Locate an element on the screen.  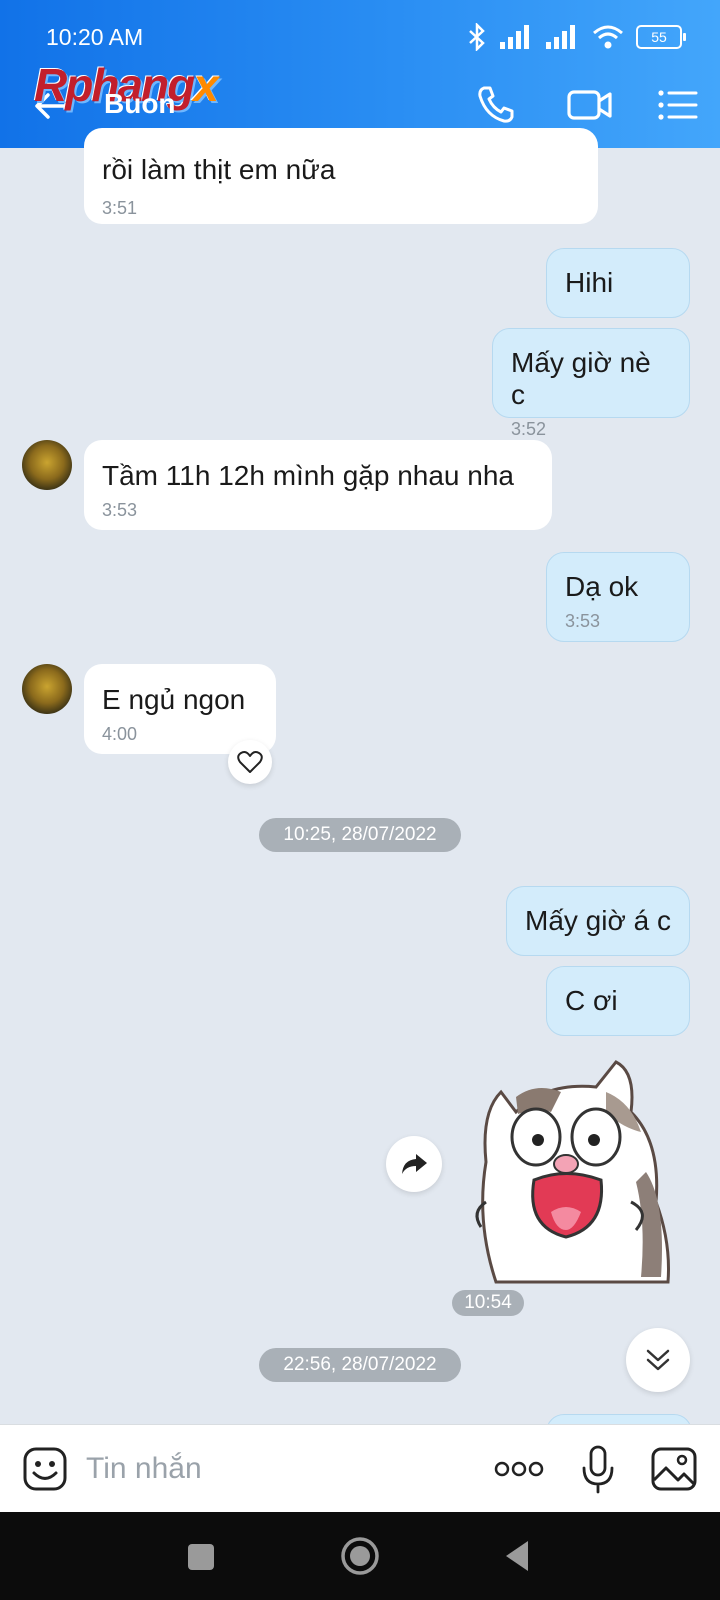
video-call-icon is located at coordinates (590, 105).